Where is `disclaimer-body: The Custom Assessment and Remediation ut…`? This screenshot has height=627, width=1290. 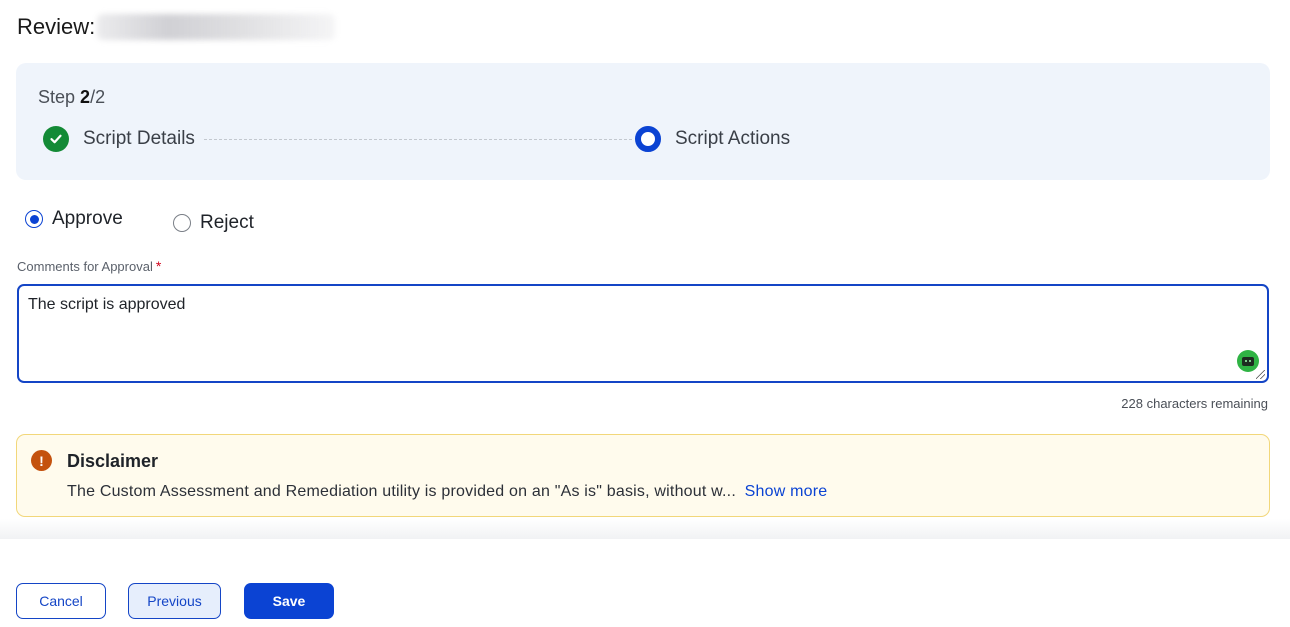
disclaimer-body: The Custom Assessment and Remediation ut… is located at coordinates (401, 491).